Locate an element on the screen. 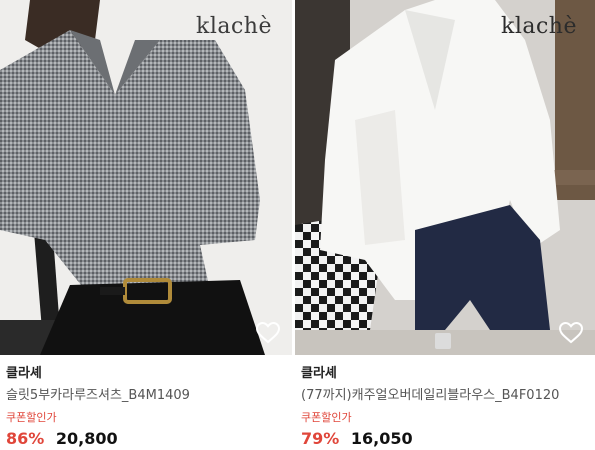 The image size is (595, 450). product-name: (77까지)캐주얼오버데일리블라우스_B4F0120 is located at coordinates (445, 396).